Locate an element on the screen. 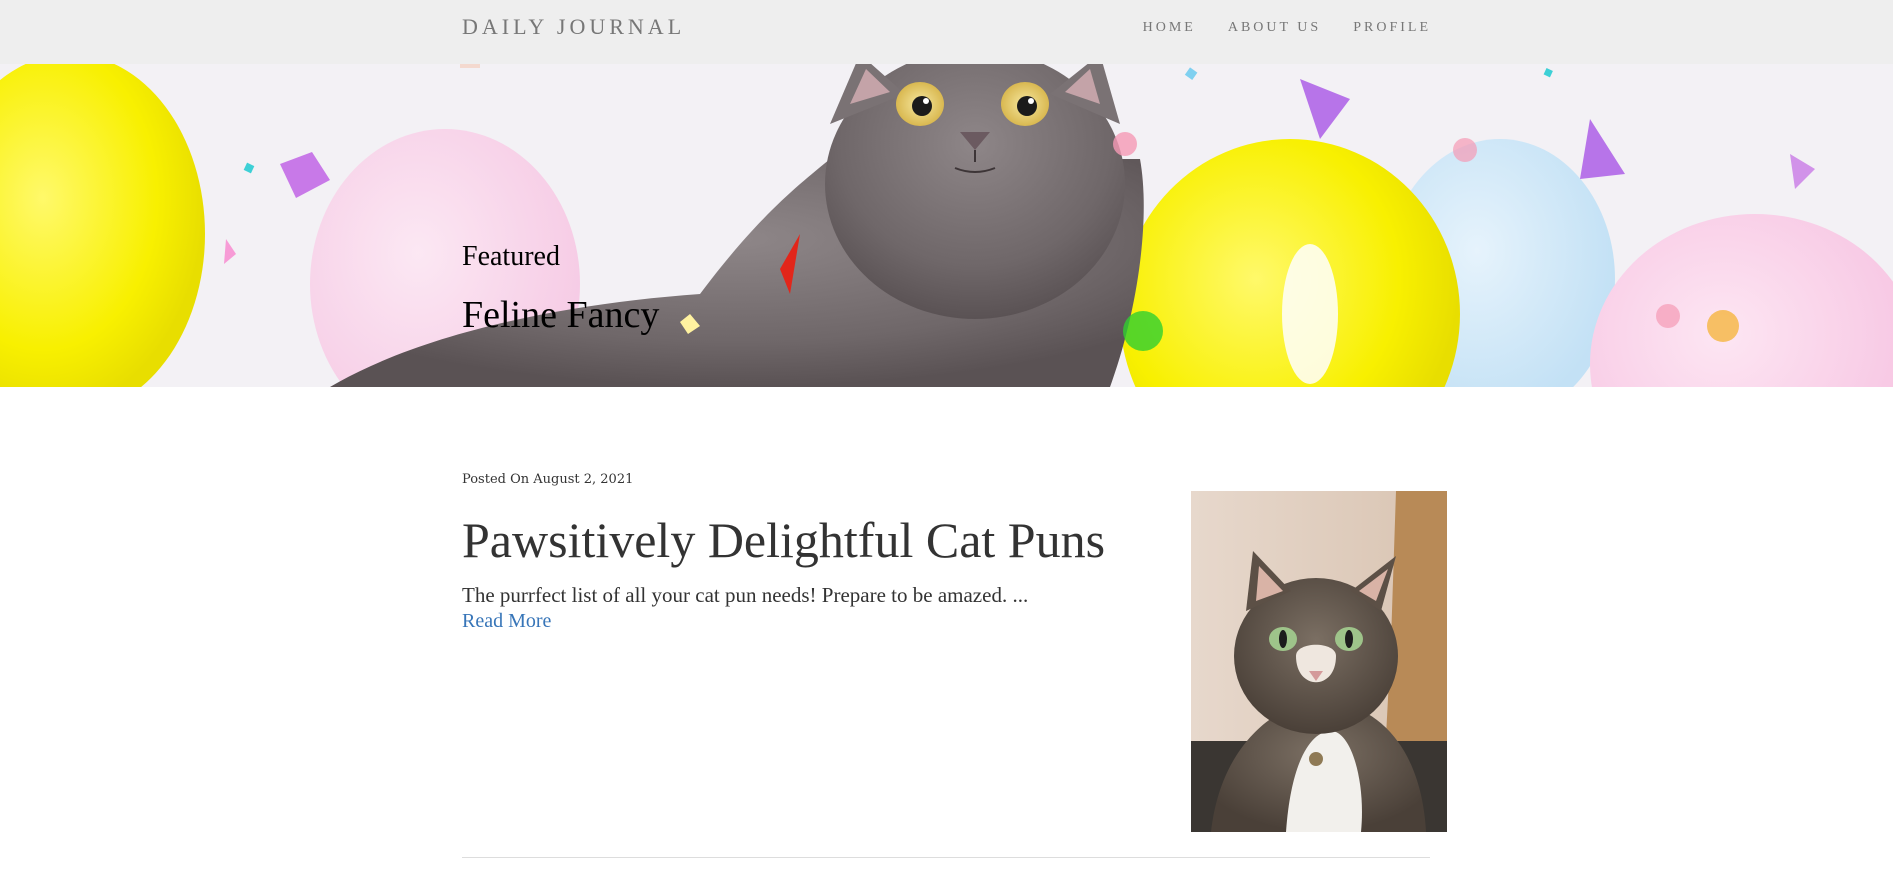 This screenshot has height=875, width=1893. hero-caption: Featured Feline Fancy is located at coordinates (560, 289).